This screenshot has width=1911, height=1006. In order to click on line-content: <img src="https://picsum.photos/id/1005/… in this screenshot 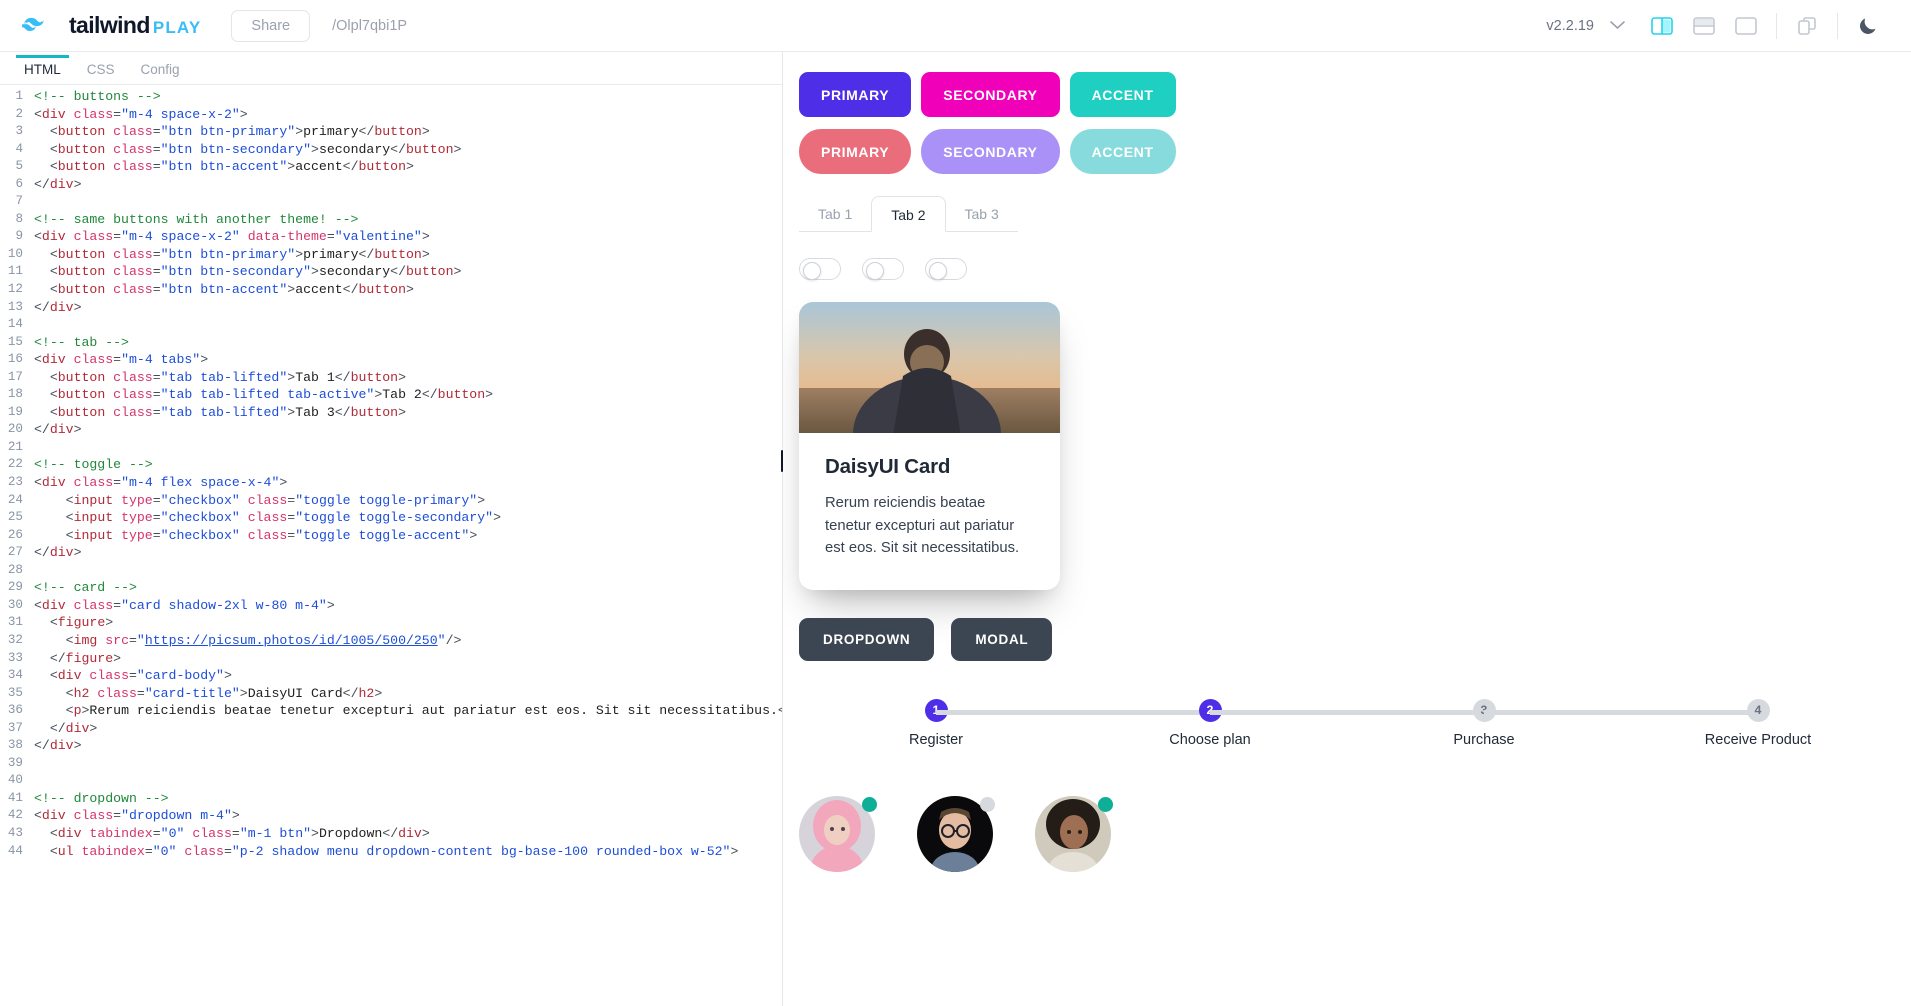, I will do `click(248, 640)`.